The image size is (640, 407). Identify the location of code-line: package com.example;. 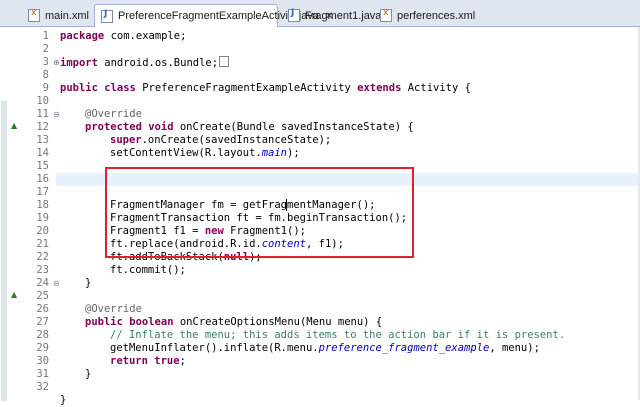
(123, 36).